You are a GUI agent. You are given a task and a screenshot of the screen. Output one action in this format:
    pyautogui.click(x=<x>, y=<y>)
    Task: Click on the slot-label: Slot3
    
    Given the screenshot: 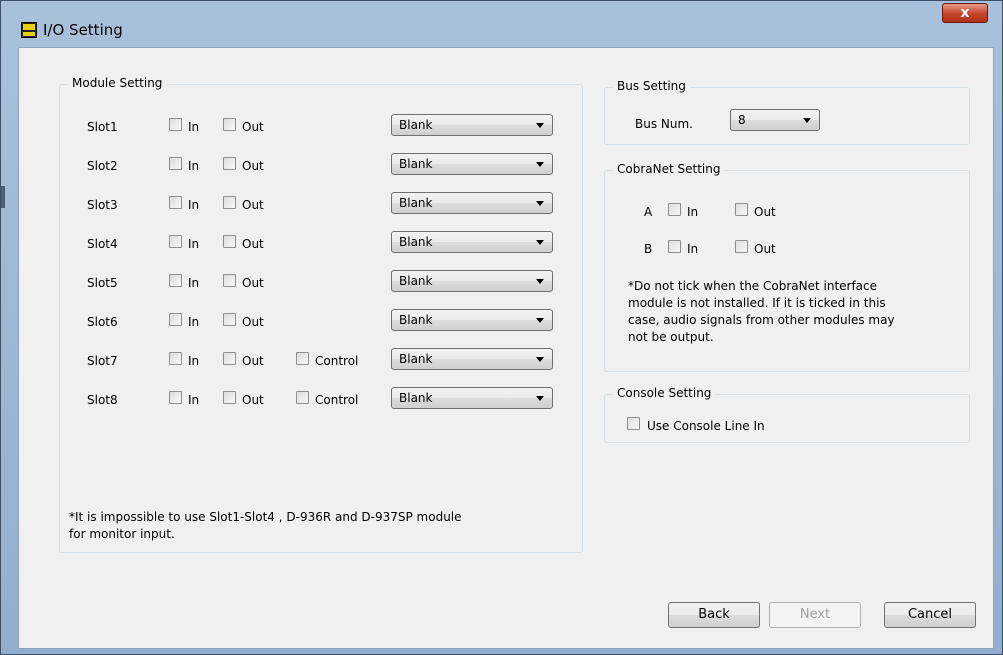 What is the action you would take?
    pyautogui.click(x=102, y=205)
    